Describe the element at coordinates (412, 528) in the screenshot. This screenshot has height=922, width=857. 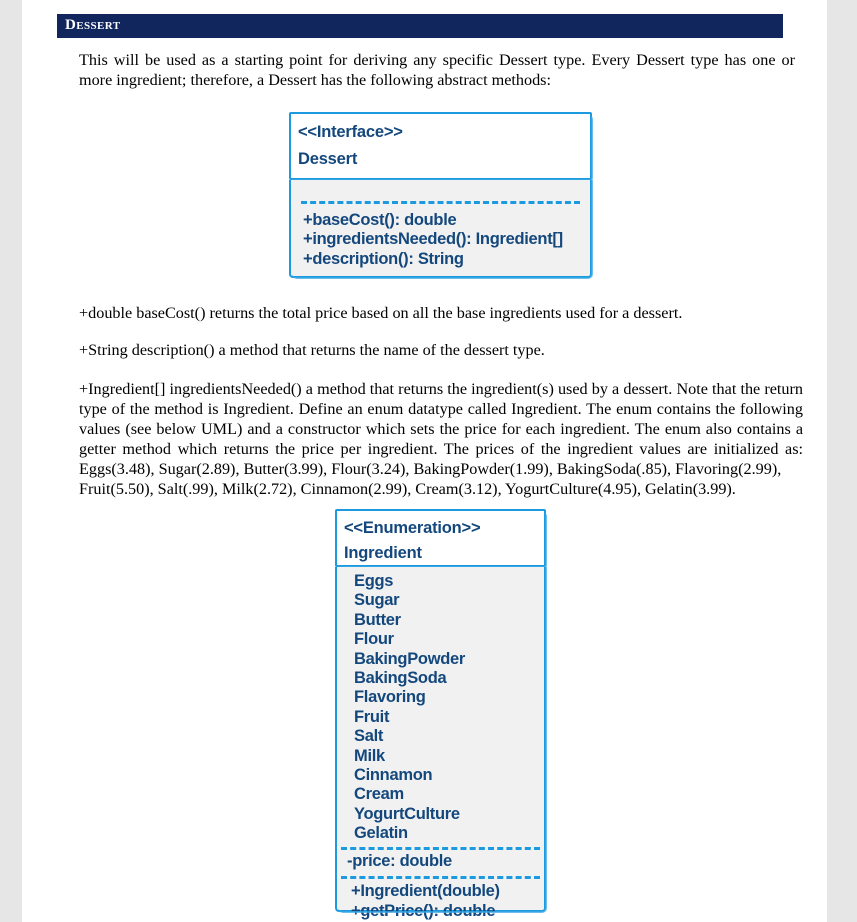
I see `uml-enumeration-stereotype: <<Enumeration>>` at that location.